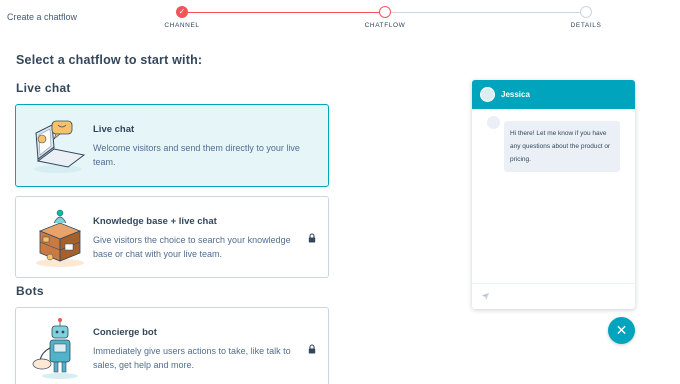 This screenshot has width=680, height=384. Describe the element at coordinates (181, 25) in the screenshot. I see `step-channel-label: CHANNEL` at that location.